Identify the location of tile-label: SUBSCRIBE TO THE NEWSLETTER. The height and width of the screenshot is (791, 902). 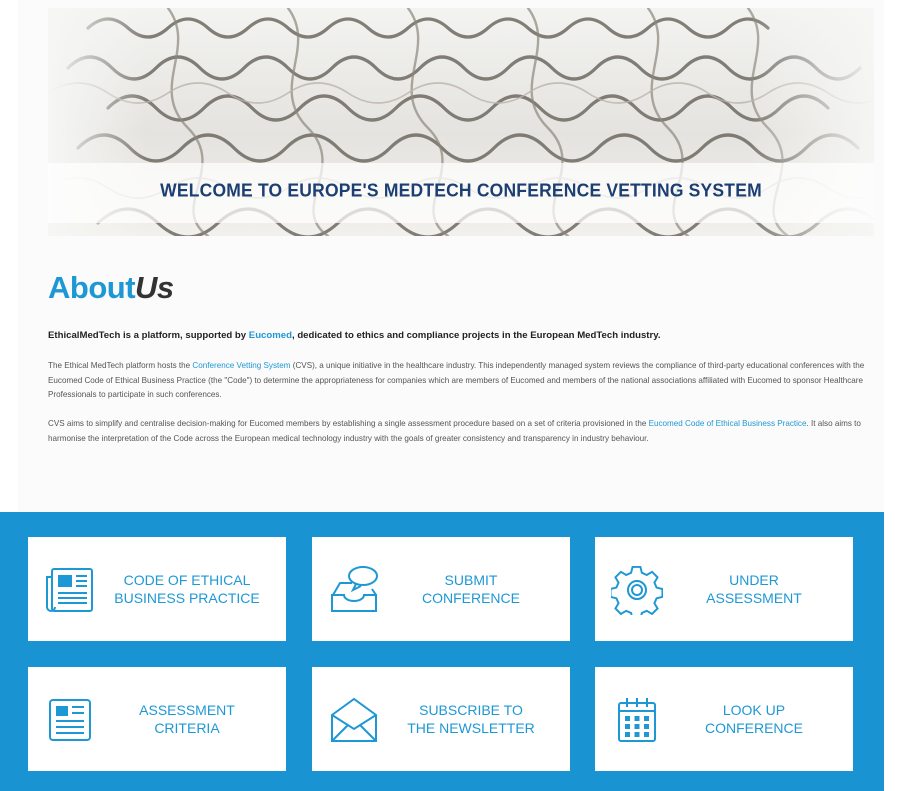
(471, 719).